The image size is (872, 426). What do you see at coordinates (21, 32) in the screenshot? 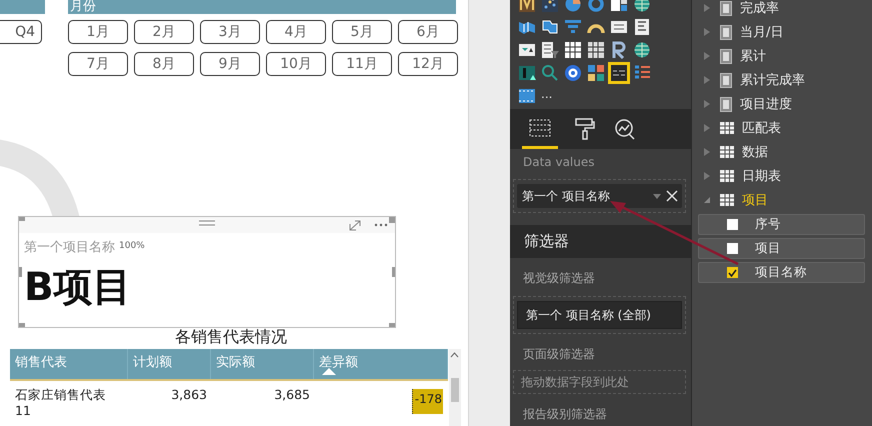
I see `quarter-button: Q4` at bounding box center [21, 32].